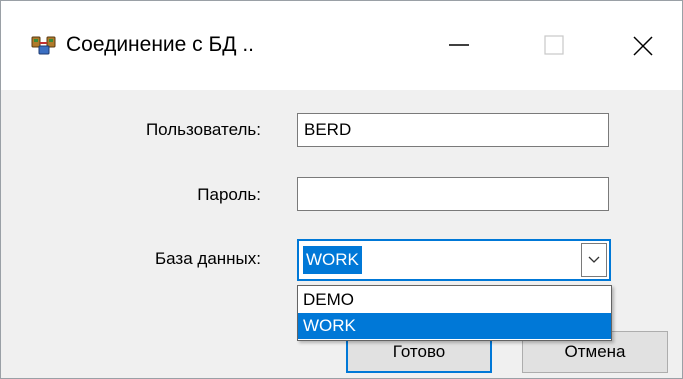 The width and height of the screenshot is (683, 379). What do you see at coordinates (459, 45) in the screenshot?
I see `minimize-button` at bounding box center [459, 45].